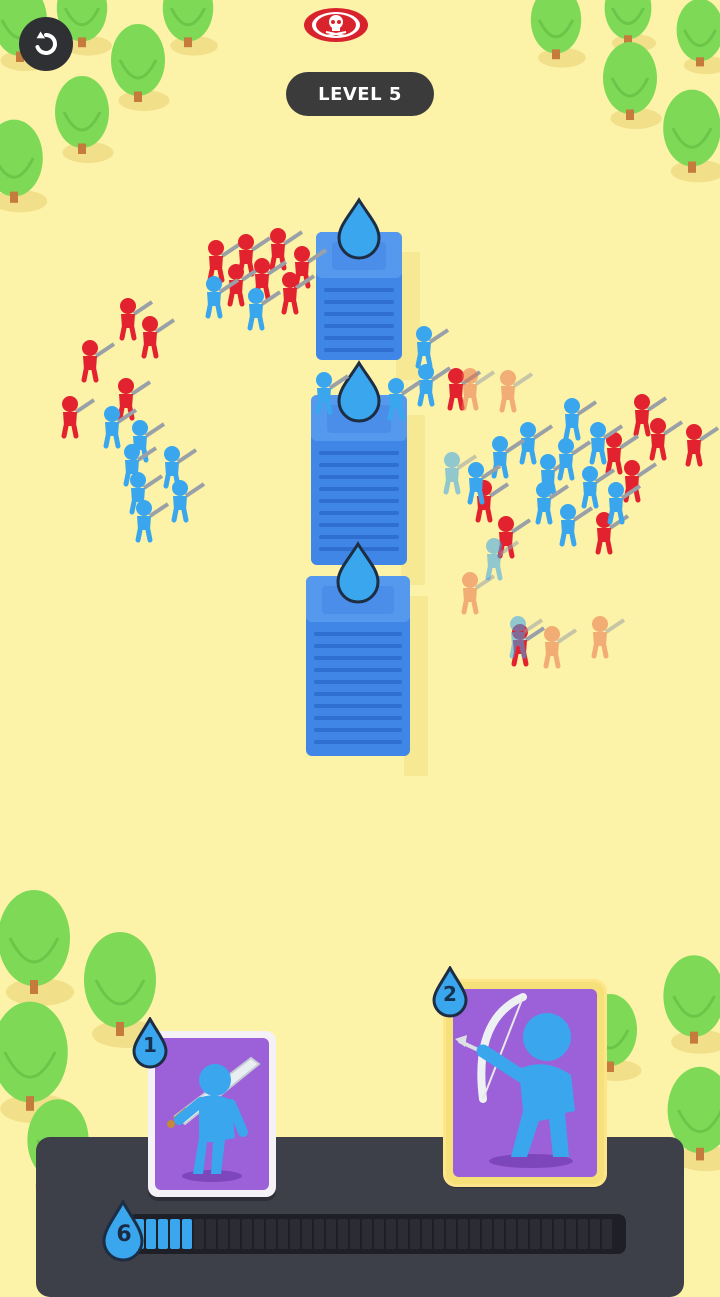  I want to click on archer-icon, so click(515, 1080).